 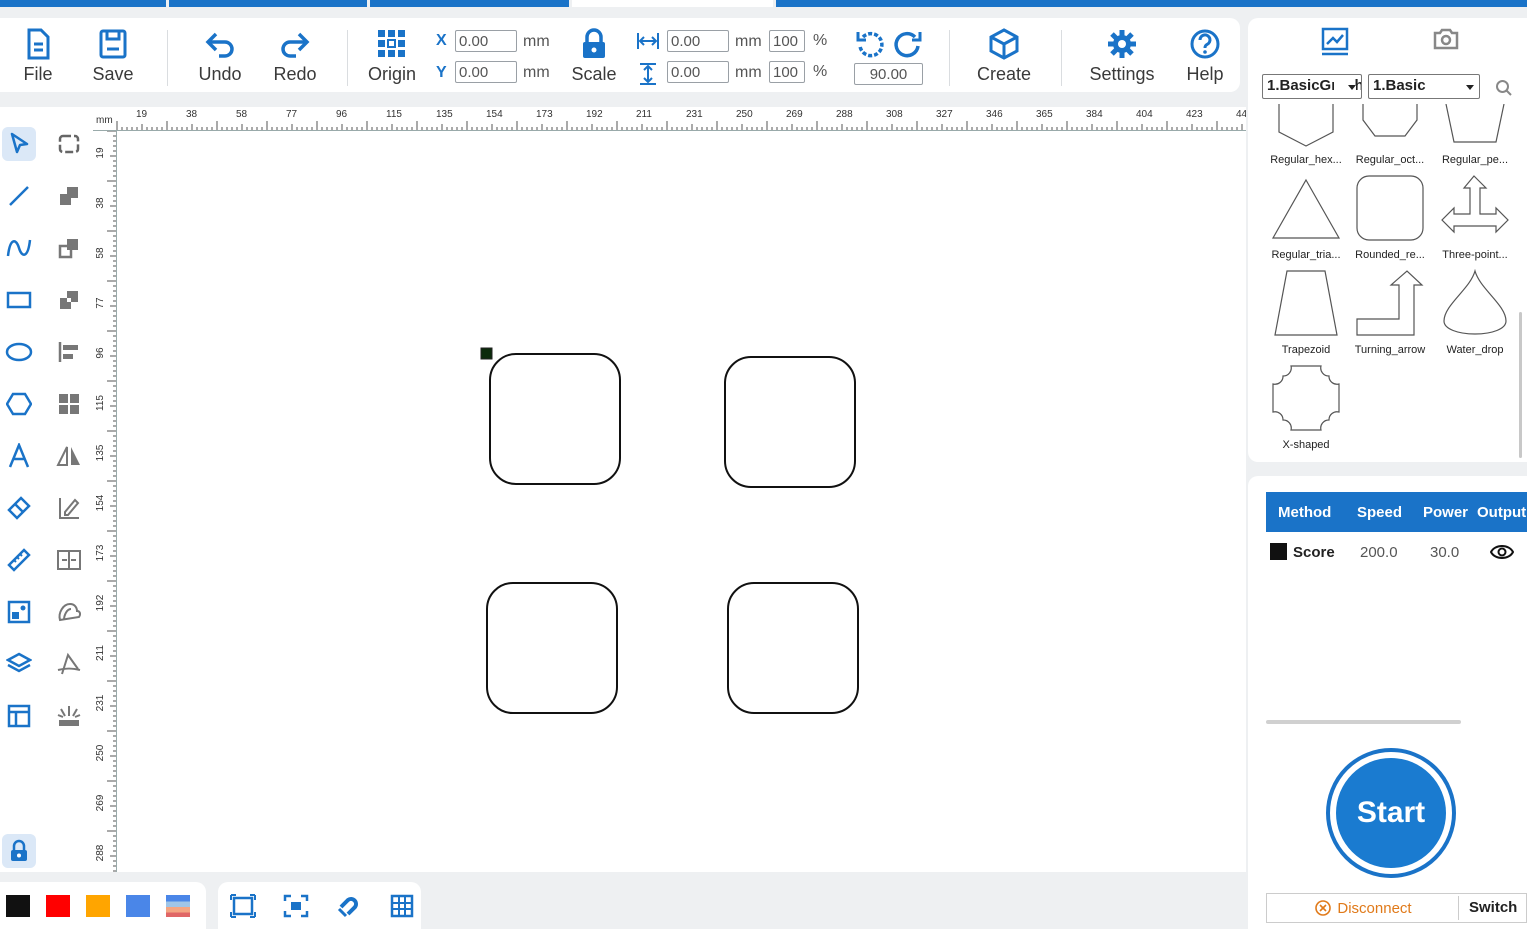 What do you see at coordinates (1312, 86) in the screenshot?
I see `library-select: 1.BasicGraphics` at bounding box center [1312, 86].